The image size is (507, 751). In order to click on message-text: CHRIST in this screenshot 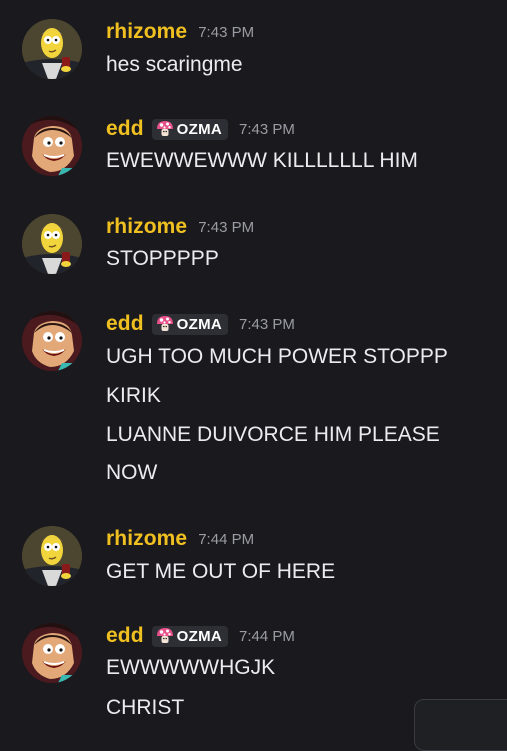, I will do `click(145, 707)`.